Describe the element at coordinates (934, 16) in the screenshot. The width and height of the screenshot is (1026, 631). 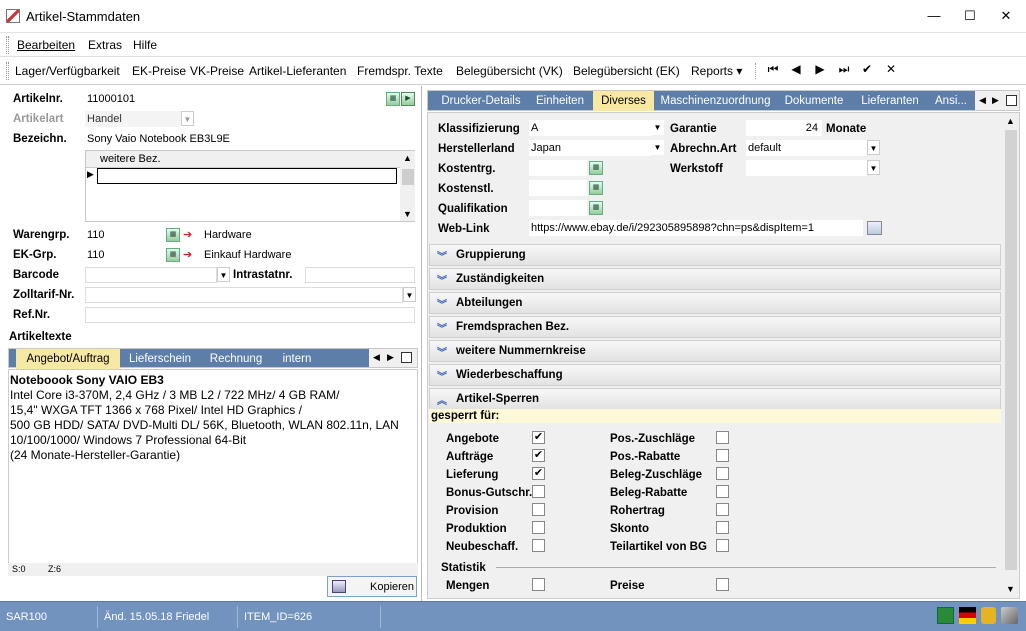
I see `minimize-button: —` at that location.